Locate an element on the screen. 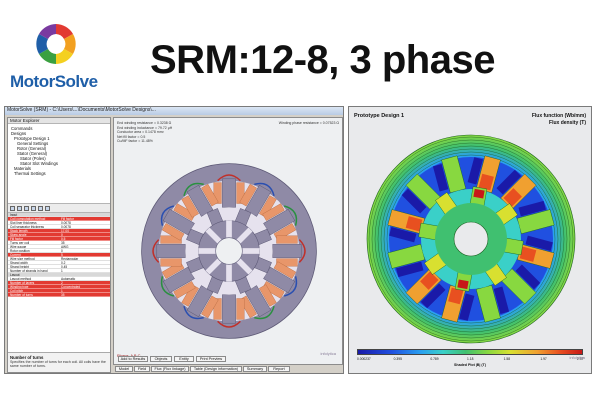 The width and height of the screenshot is (600, 400). property-name: Number of turns is located at coordinates (21, 294).